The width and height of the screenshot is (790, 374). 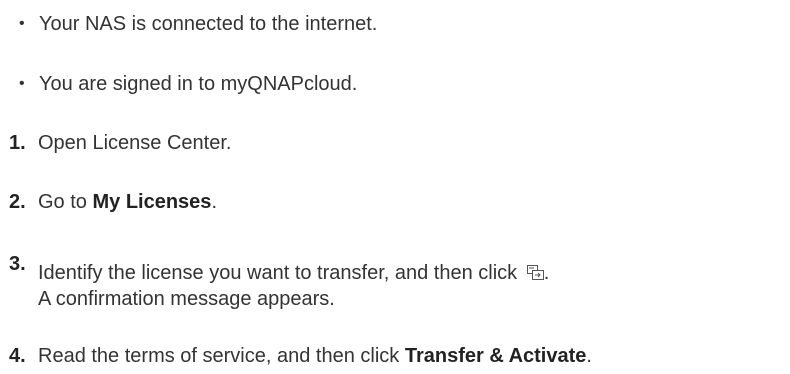 What do you see at coordinates (17, 143) in the screenshot?
I see `step-number: 1.` at bounding box center [17, 143].